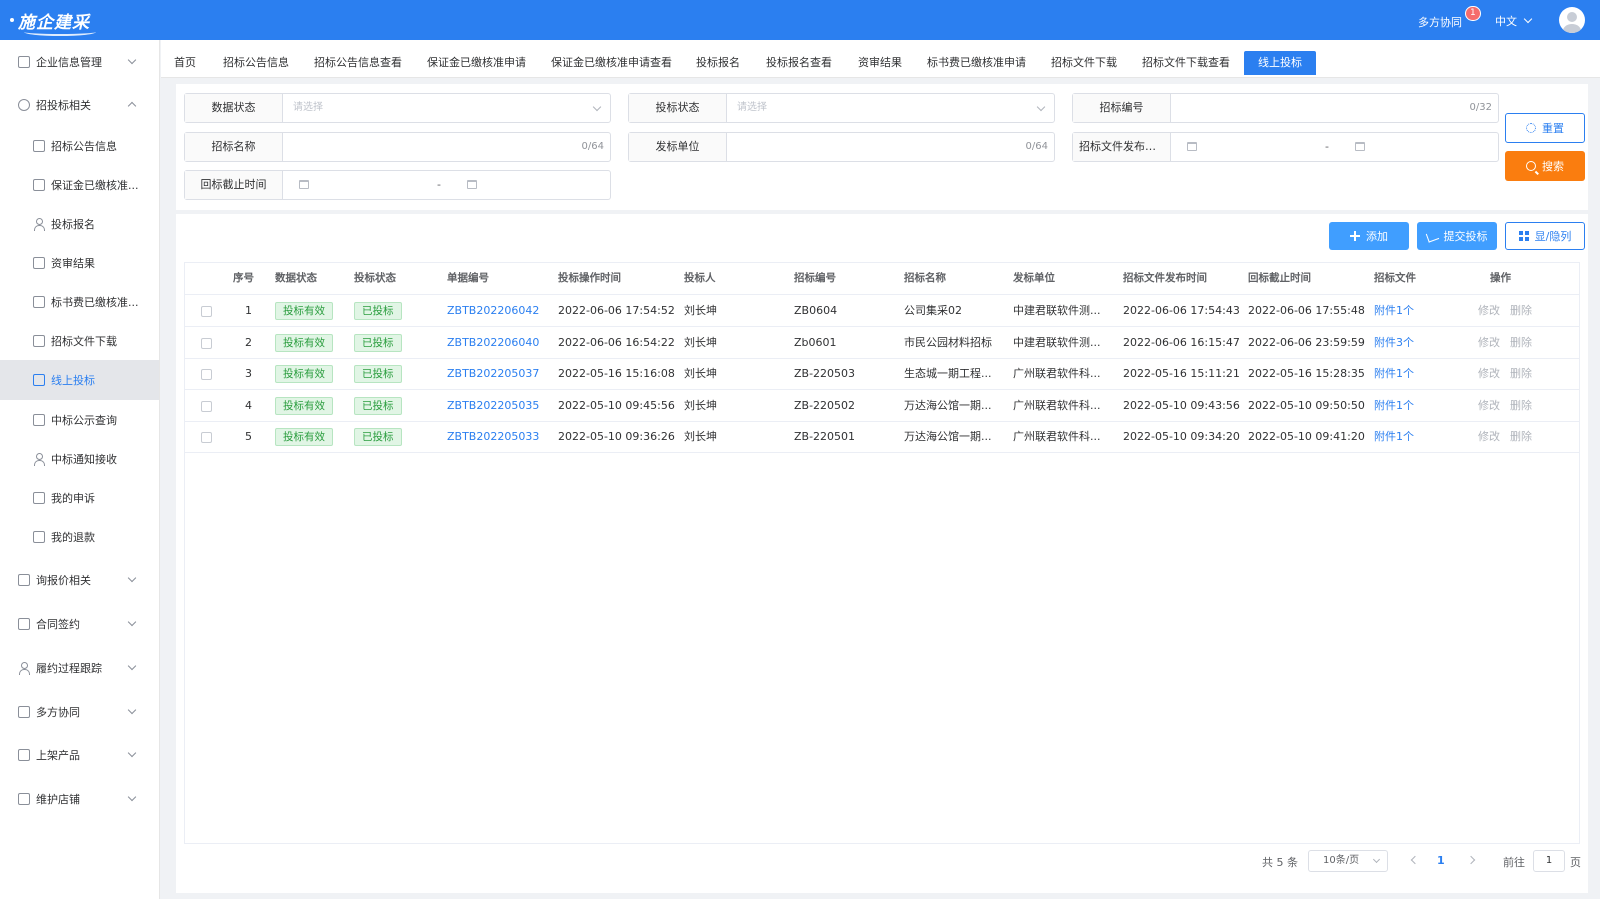 The image size is (1600, 899). What do you see at coordinates (799, 63) in the screenshot?
I see `tab-item: 投标报名查看` at bounding box center [799, 63].